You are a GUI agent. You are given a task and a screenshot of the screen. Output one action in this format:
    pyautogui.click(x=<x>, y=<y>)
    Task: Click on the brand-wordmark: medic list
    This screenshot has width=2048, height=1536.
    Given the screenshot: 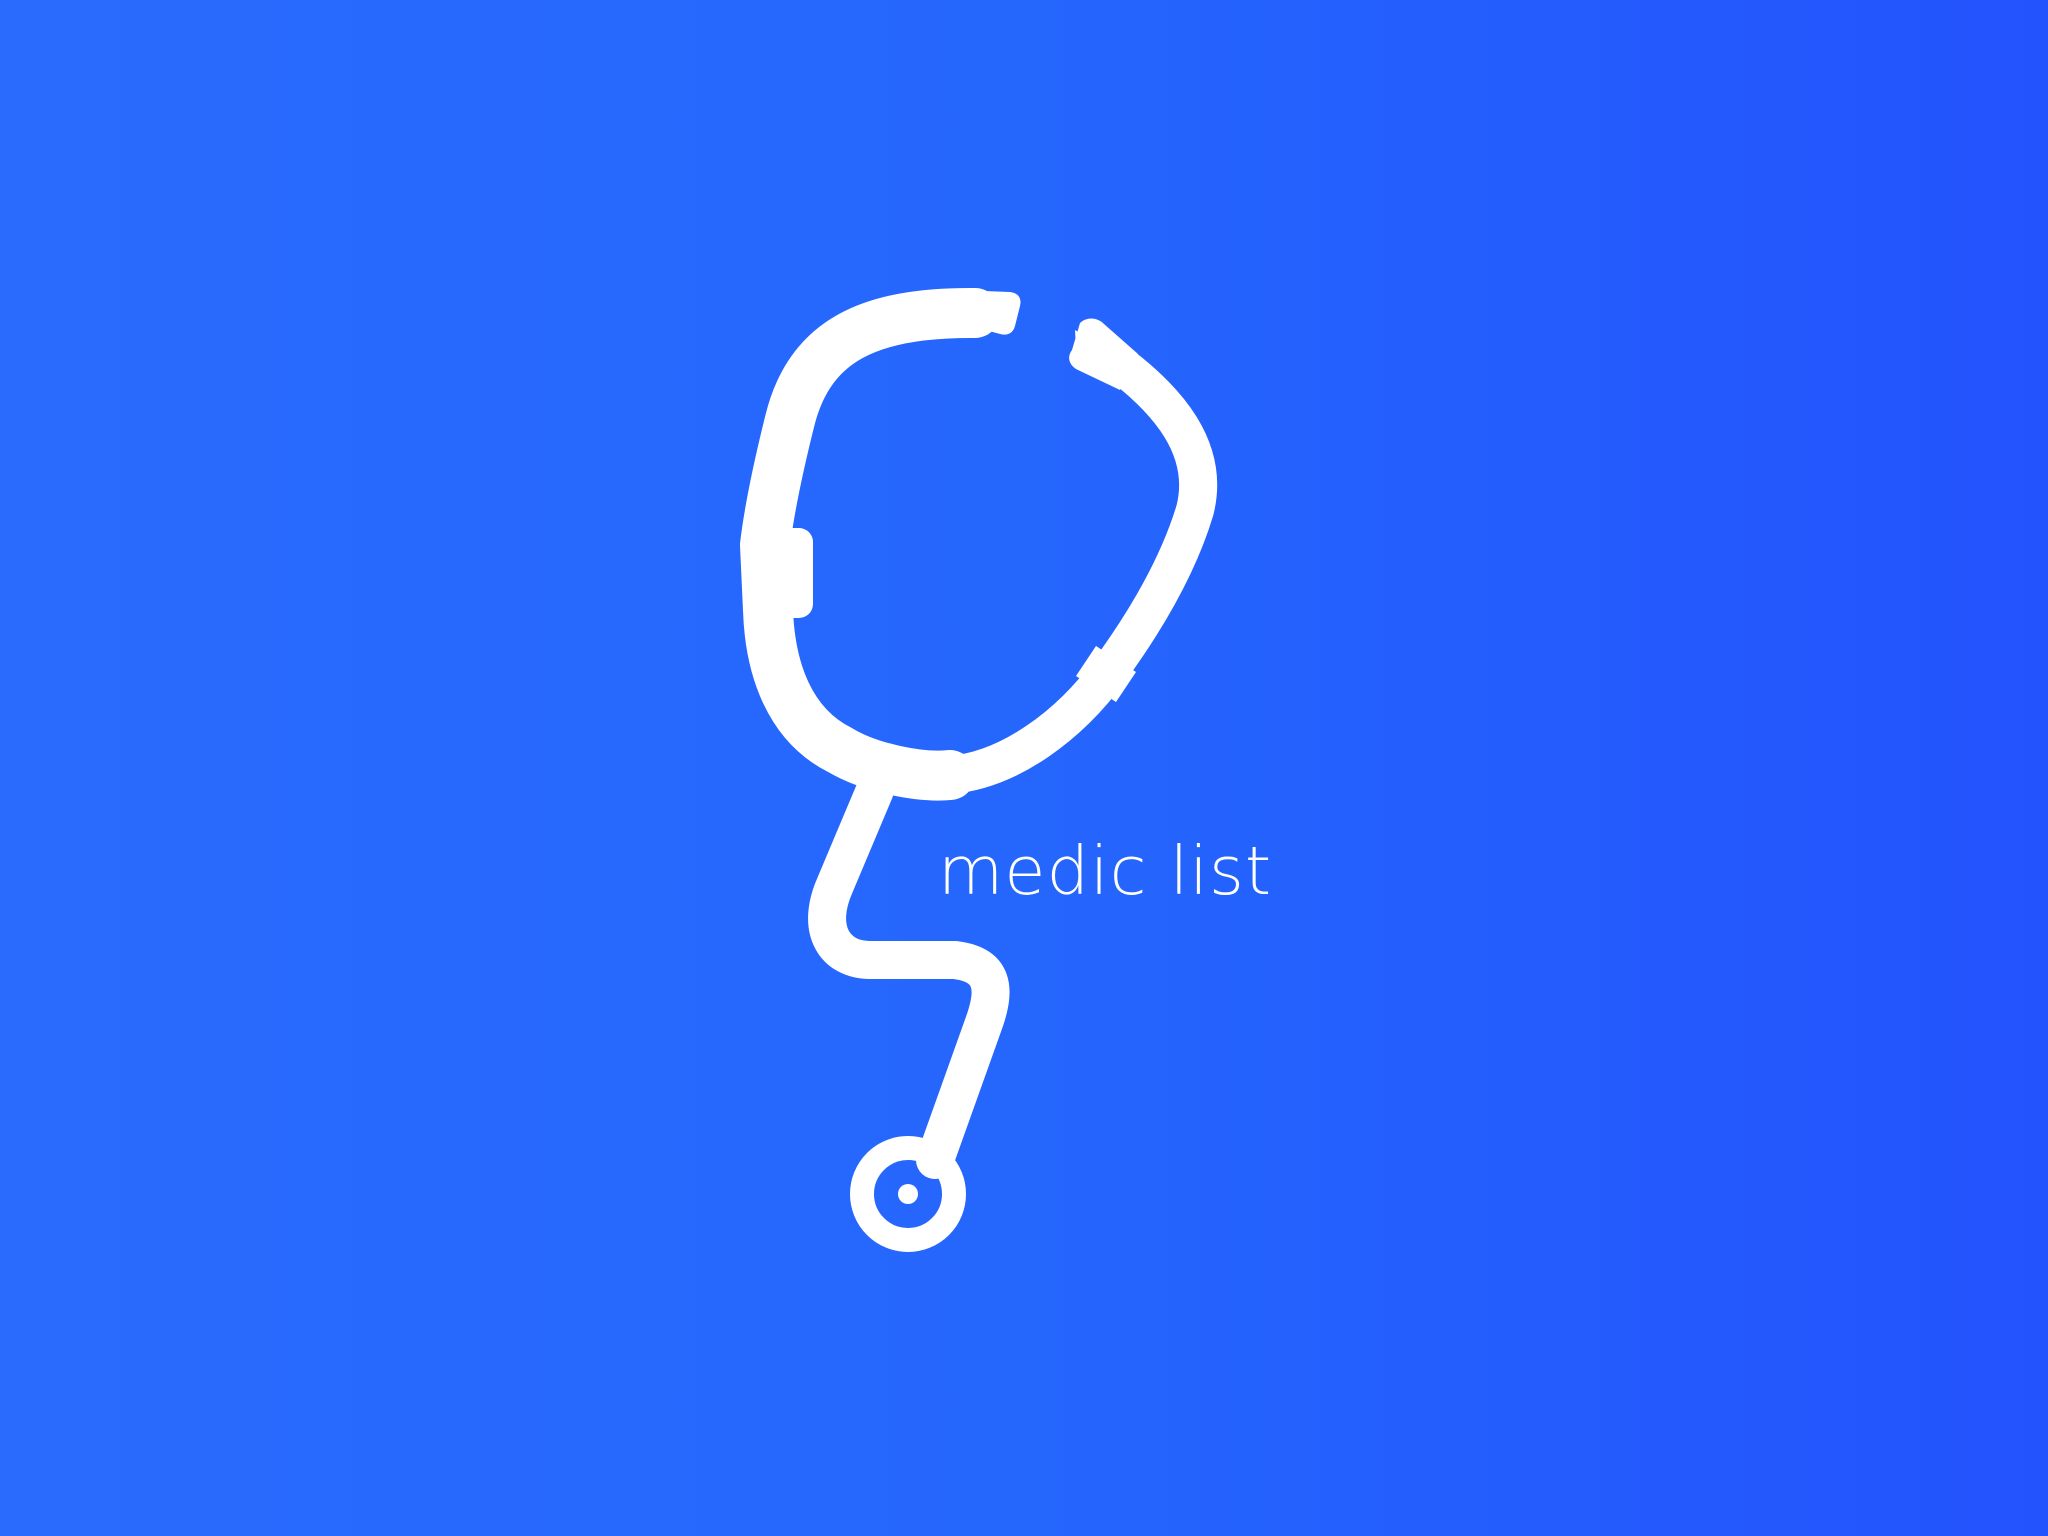 What is the action you would take?
    pyautogui.click(x=1105, y=871)
    